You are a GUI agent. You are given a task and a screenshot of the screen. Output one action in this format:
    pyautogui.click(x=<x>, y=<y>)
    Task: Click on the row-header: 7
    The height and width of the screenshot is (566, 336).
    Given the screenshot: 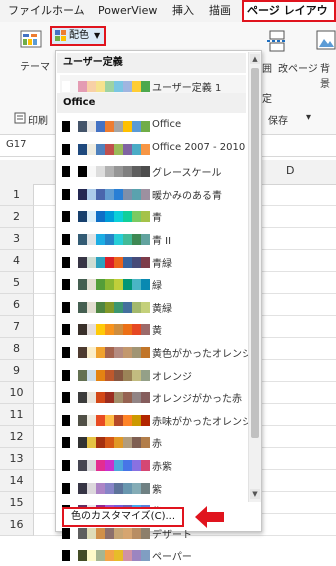 What is the action you would take?
    pyautogui.click(x=17, y=327)
    